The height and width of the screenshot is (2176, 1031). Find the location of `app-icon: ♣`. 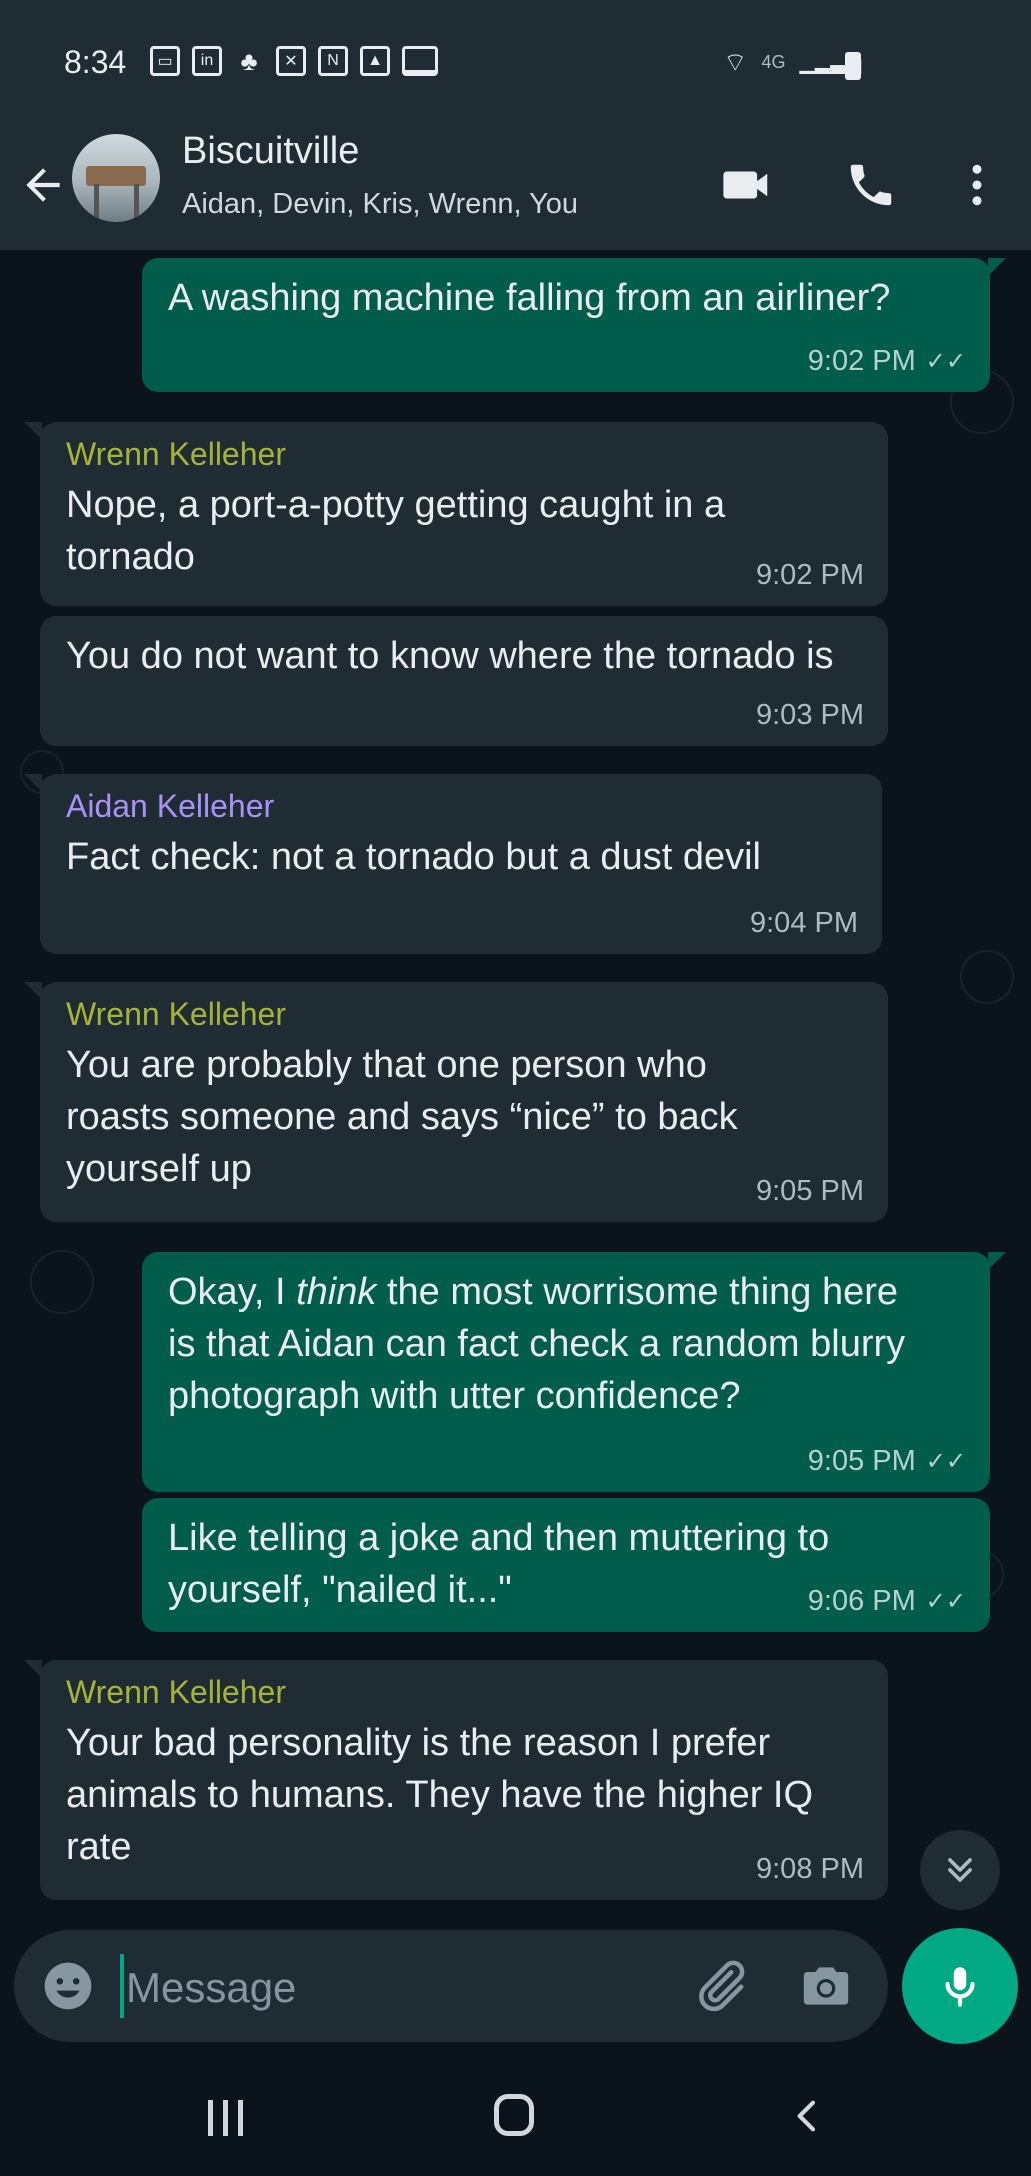

app-icon: ♣ is located at coordinates (249, 60).